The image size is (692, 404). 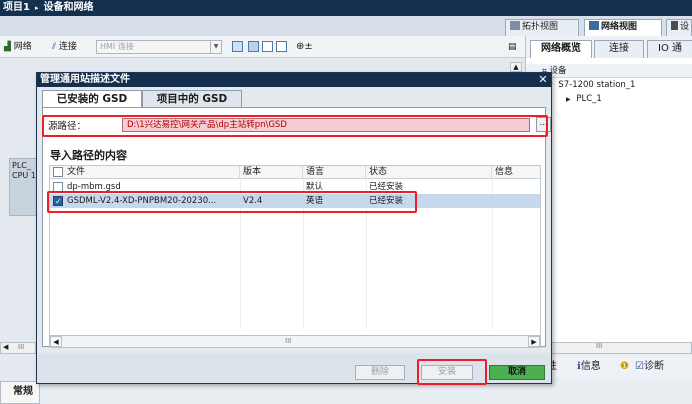 What do you see at coordinates (16, 7) in the screenshot?
I see `breadcrumb-project: 项目1` at bounding box center [16, 7].